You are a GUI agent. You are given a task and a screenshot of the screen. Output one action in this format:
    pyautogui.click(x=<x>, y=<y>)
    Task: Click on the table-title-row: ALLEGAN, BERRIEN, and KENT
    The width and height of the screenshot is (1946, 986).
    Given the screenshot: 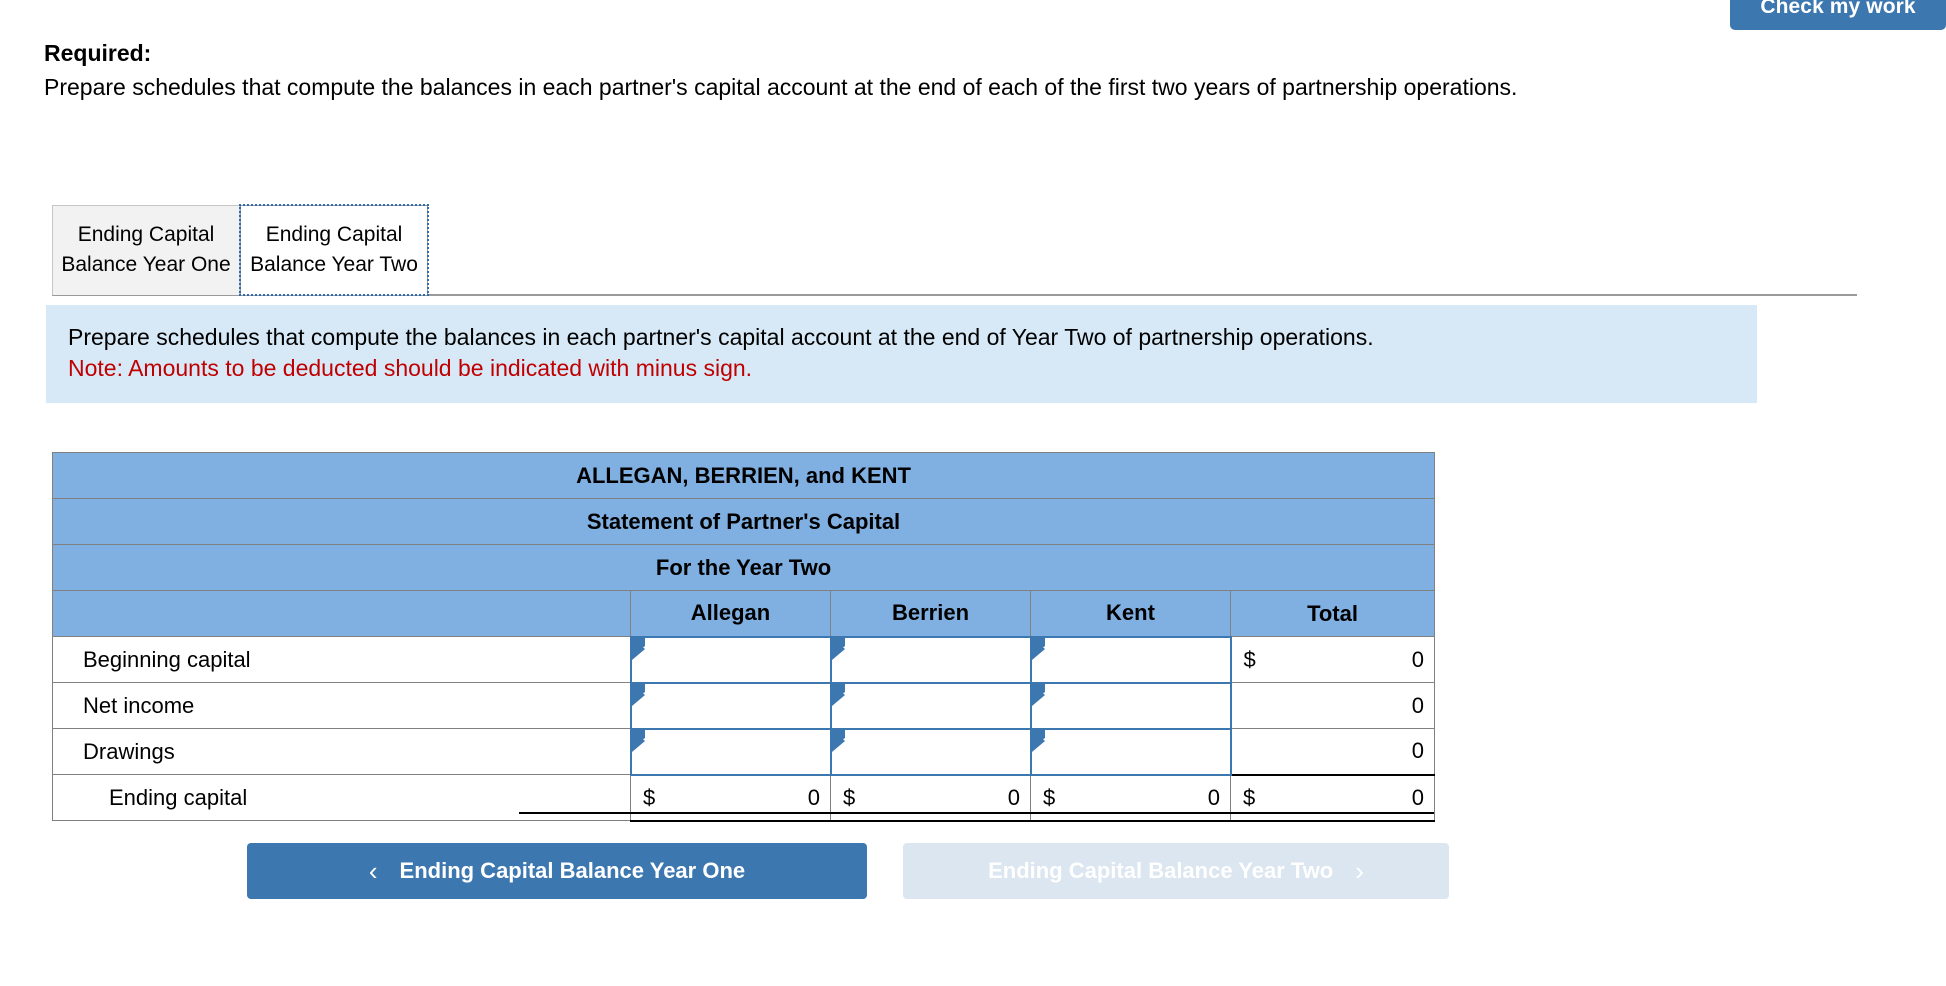 What is the action you would take?
    pyautogui.click(x=743, y=475)
    